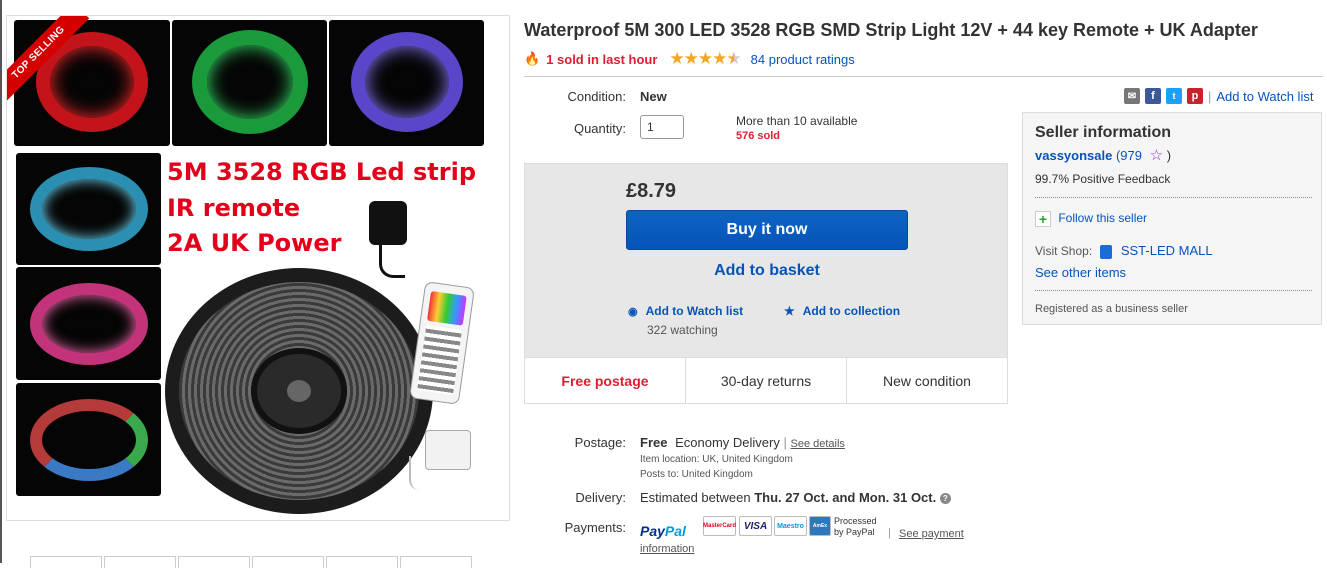 The width and height of the screenshot is (1327, 568). I want to click on power-adapter-image, so click(388, 223).